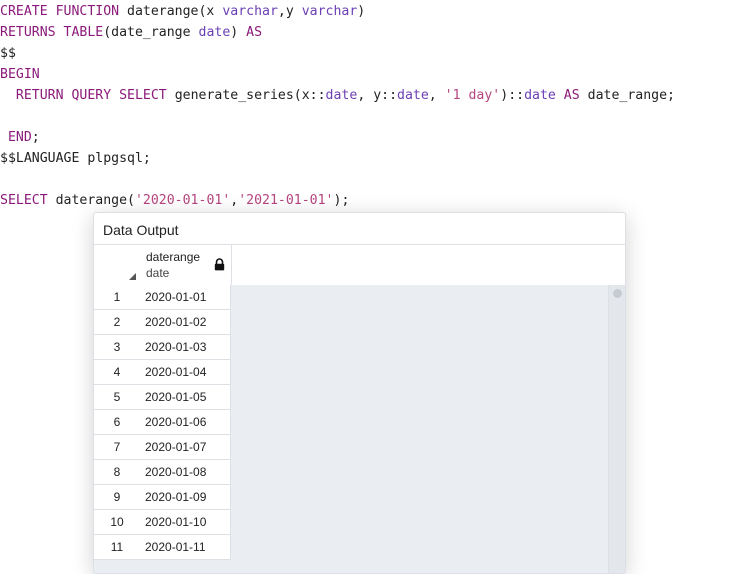 The width and height of the screenshot is (740, 574). I want to click on daterange-cell: 2020-01-05, so click(185, 397).